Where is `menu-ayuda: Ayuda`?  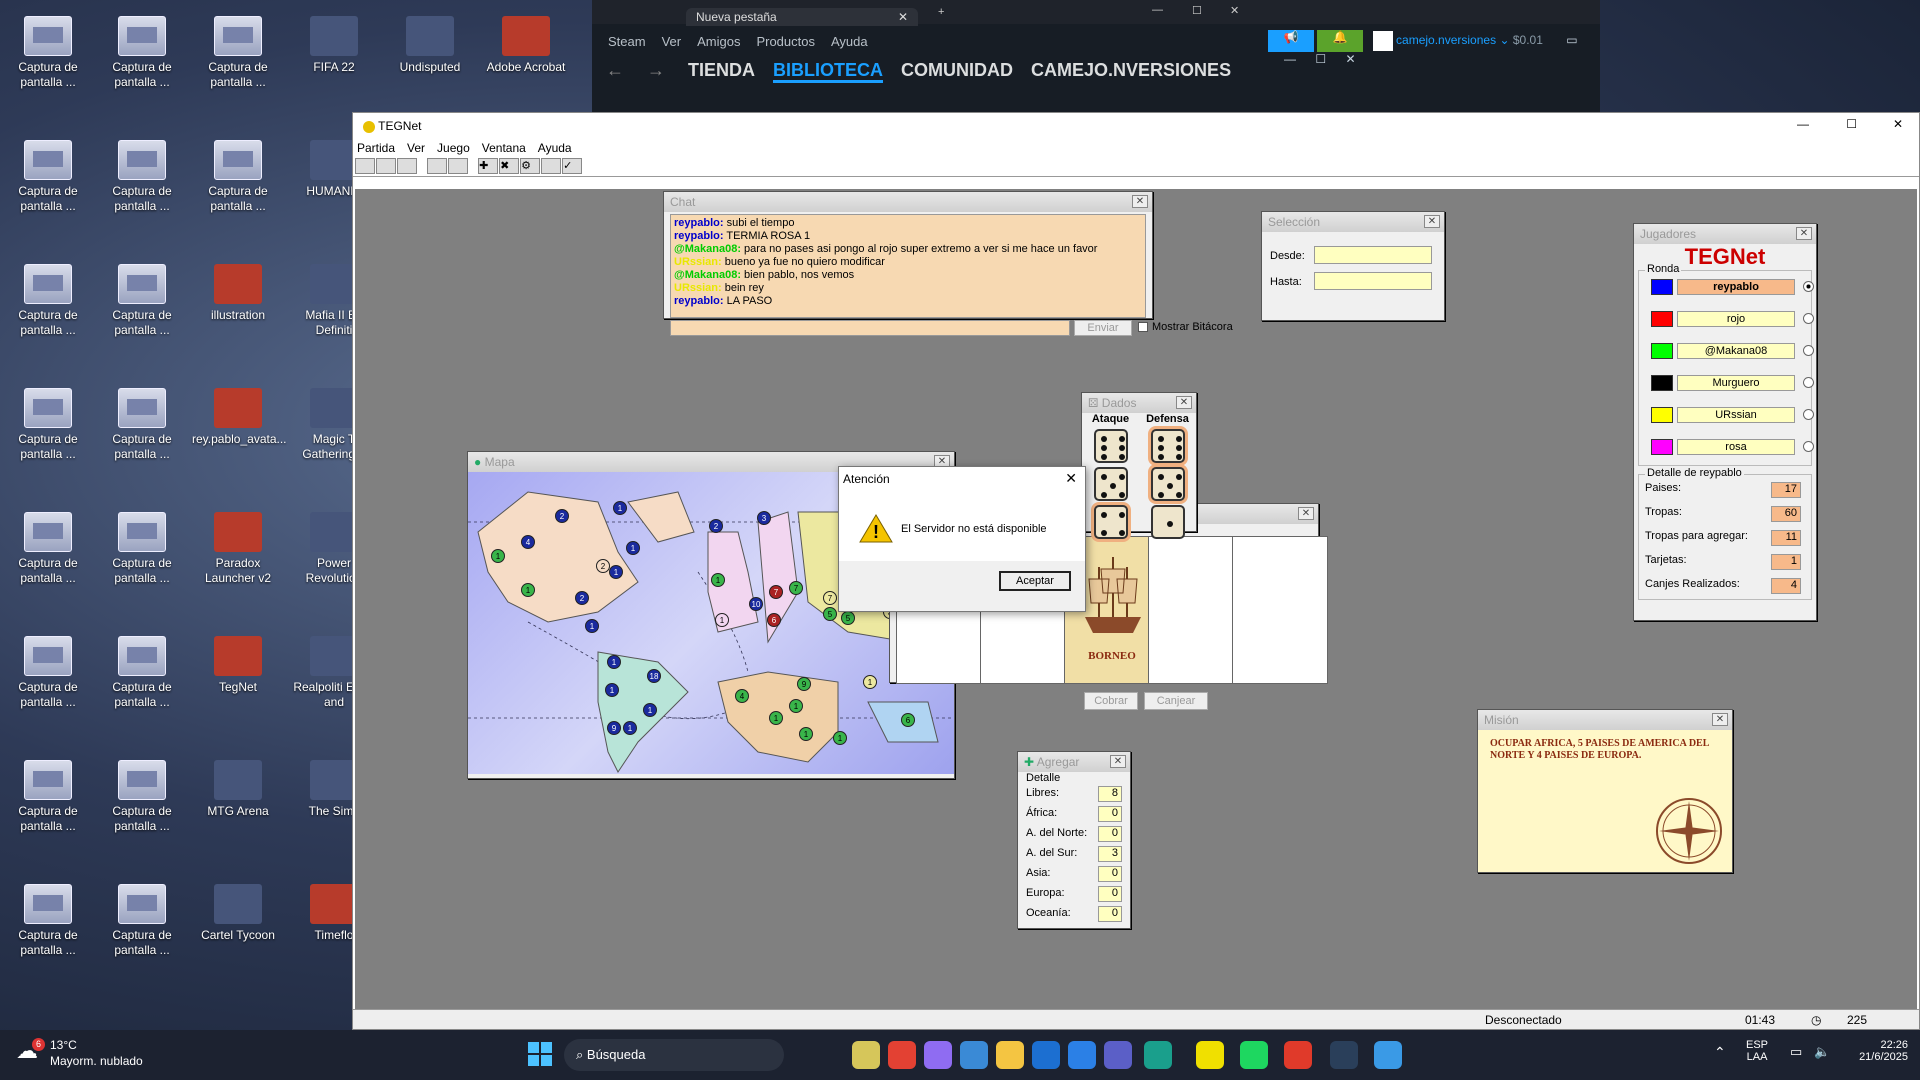
menu-ayuda: Ayuda is located at coordinates (555, 148).